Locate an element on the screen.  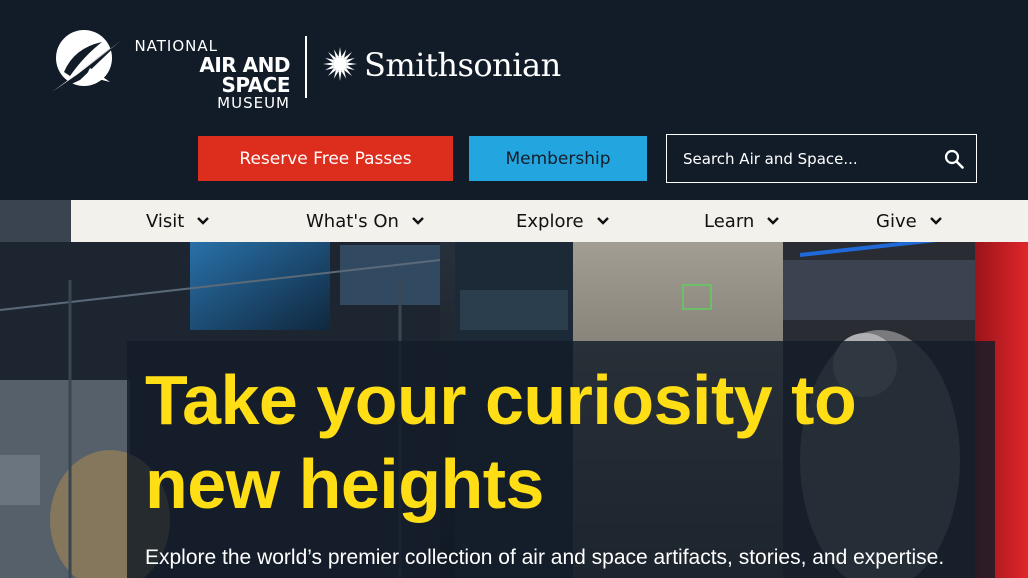
smithsonian-sunburst-icon is located at coordinates (340, 64).